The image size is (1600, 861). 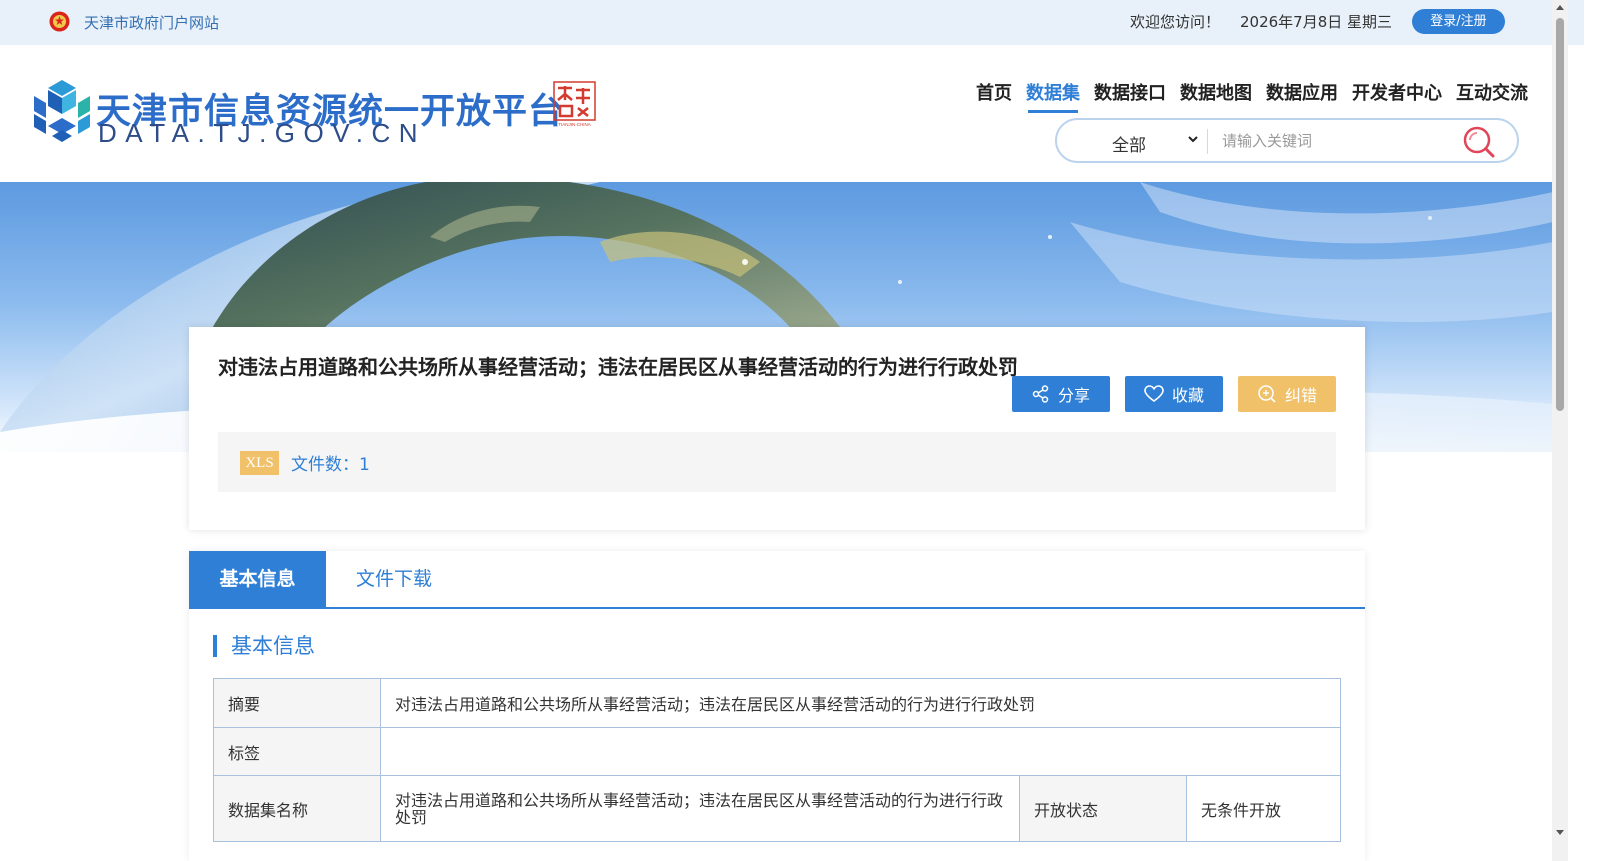 What do you see at coordinates (994, 96) in the screenshot?
I see `nav-home: 首页` at bounding box center [994, 96].